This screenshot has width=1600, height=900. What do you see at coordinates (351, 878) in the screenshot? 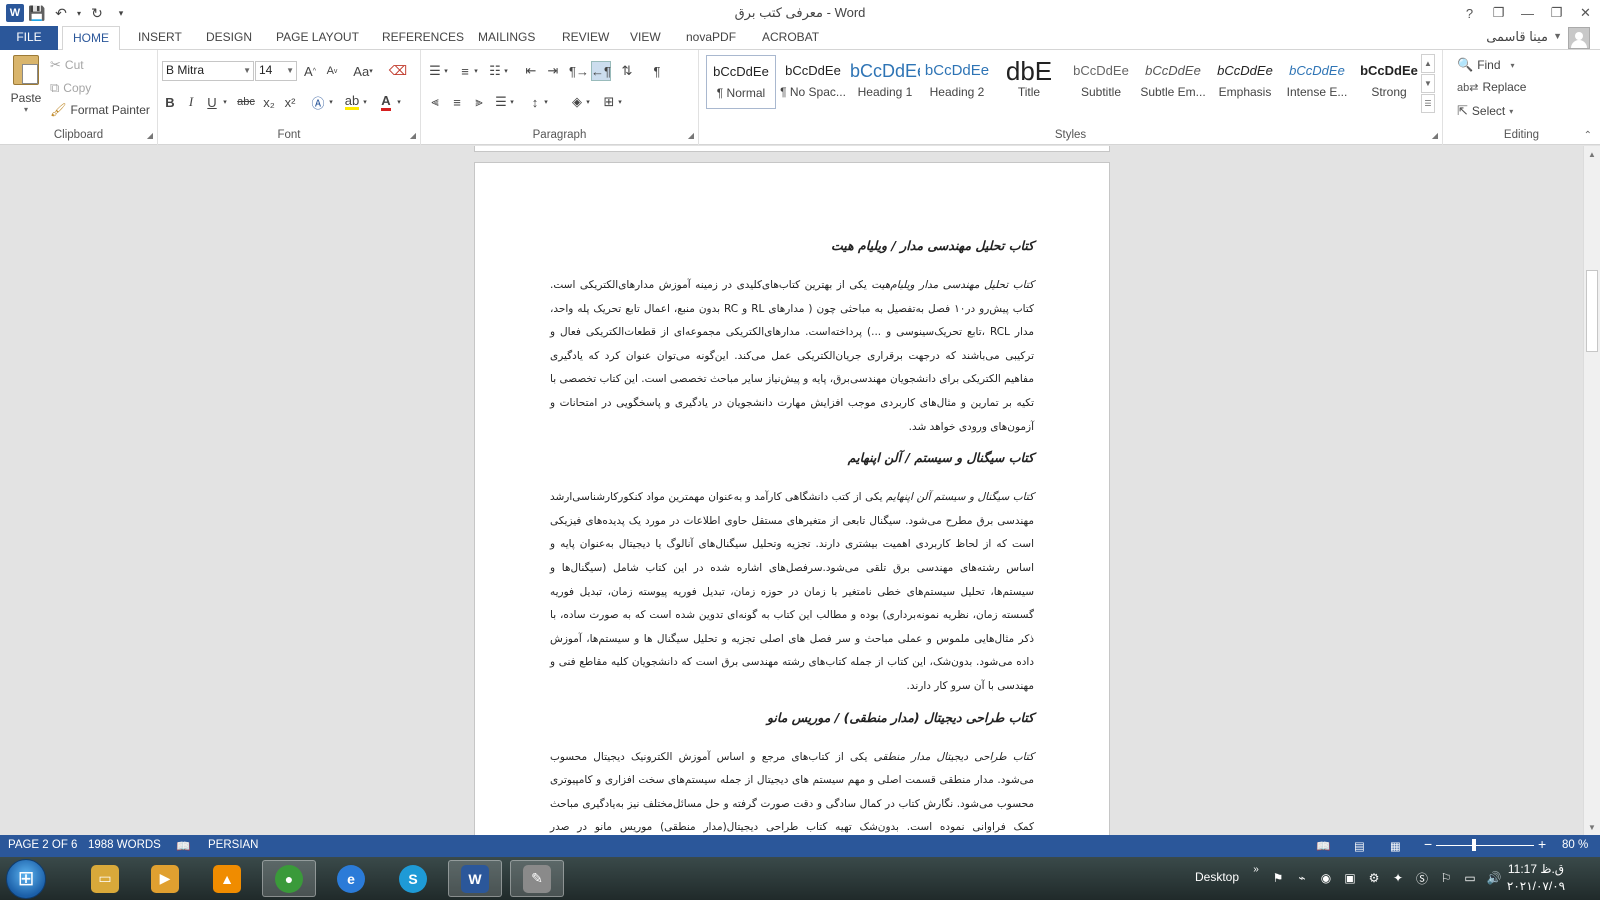
I see `taskbar-ie: e` at bounding box center [351, 878].